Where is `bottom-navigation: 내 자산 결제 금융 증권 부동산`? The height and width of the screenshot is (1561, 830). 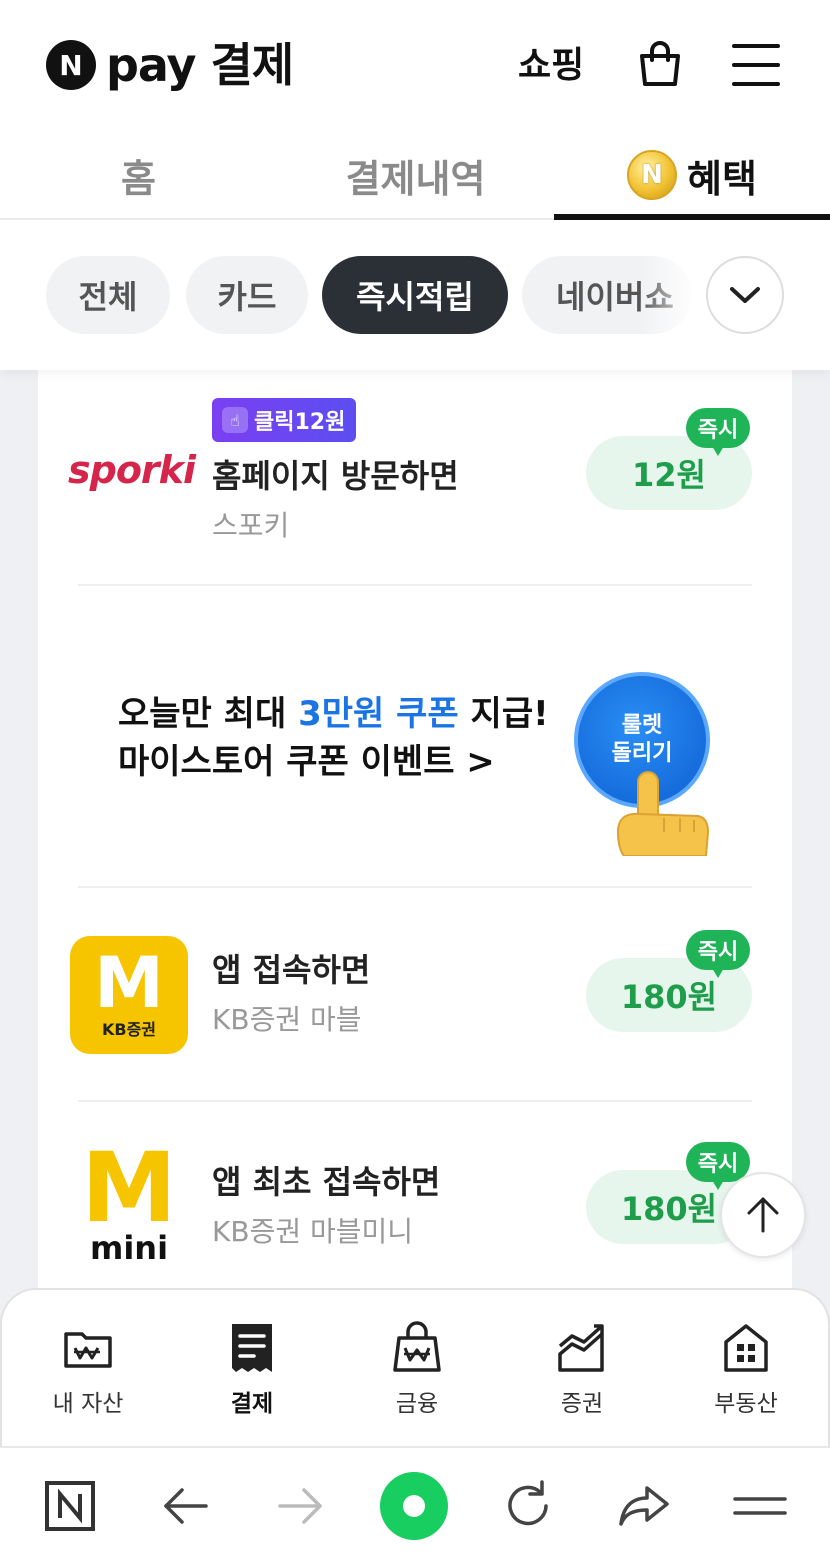
bottom-navigation: 내 자산 결제 금융 증권 부동산 is located at coordinates (415, 1368).